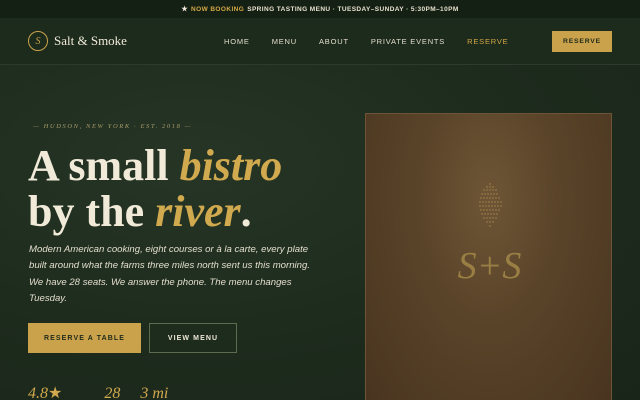 The width and height of the screenshot is (640, 400). I want to click on hero-headline: A small bistro by the river., so click(188, 189).